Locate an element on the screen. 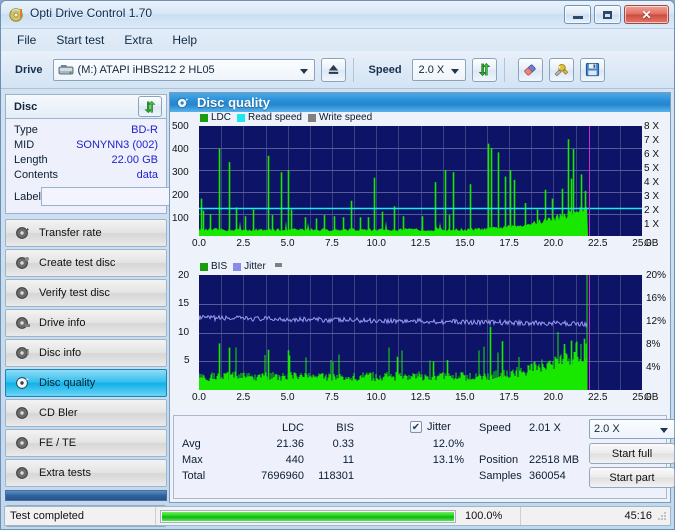 The image size is (675, 530). sidebar-item-disc-quality: Disc quality is located at coordinates (86, 383).